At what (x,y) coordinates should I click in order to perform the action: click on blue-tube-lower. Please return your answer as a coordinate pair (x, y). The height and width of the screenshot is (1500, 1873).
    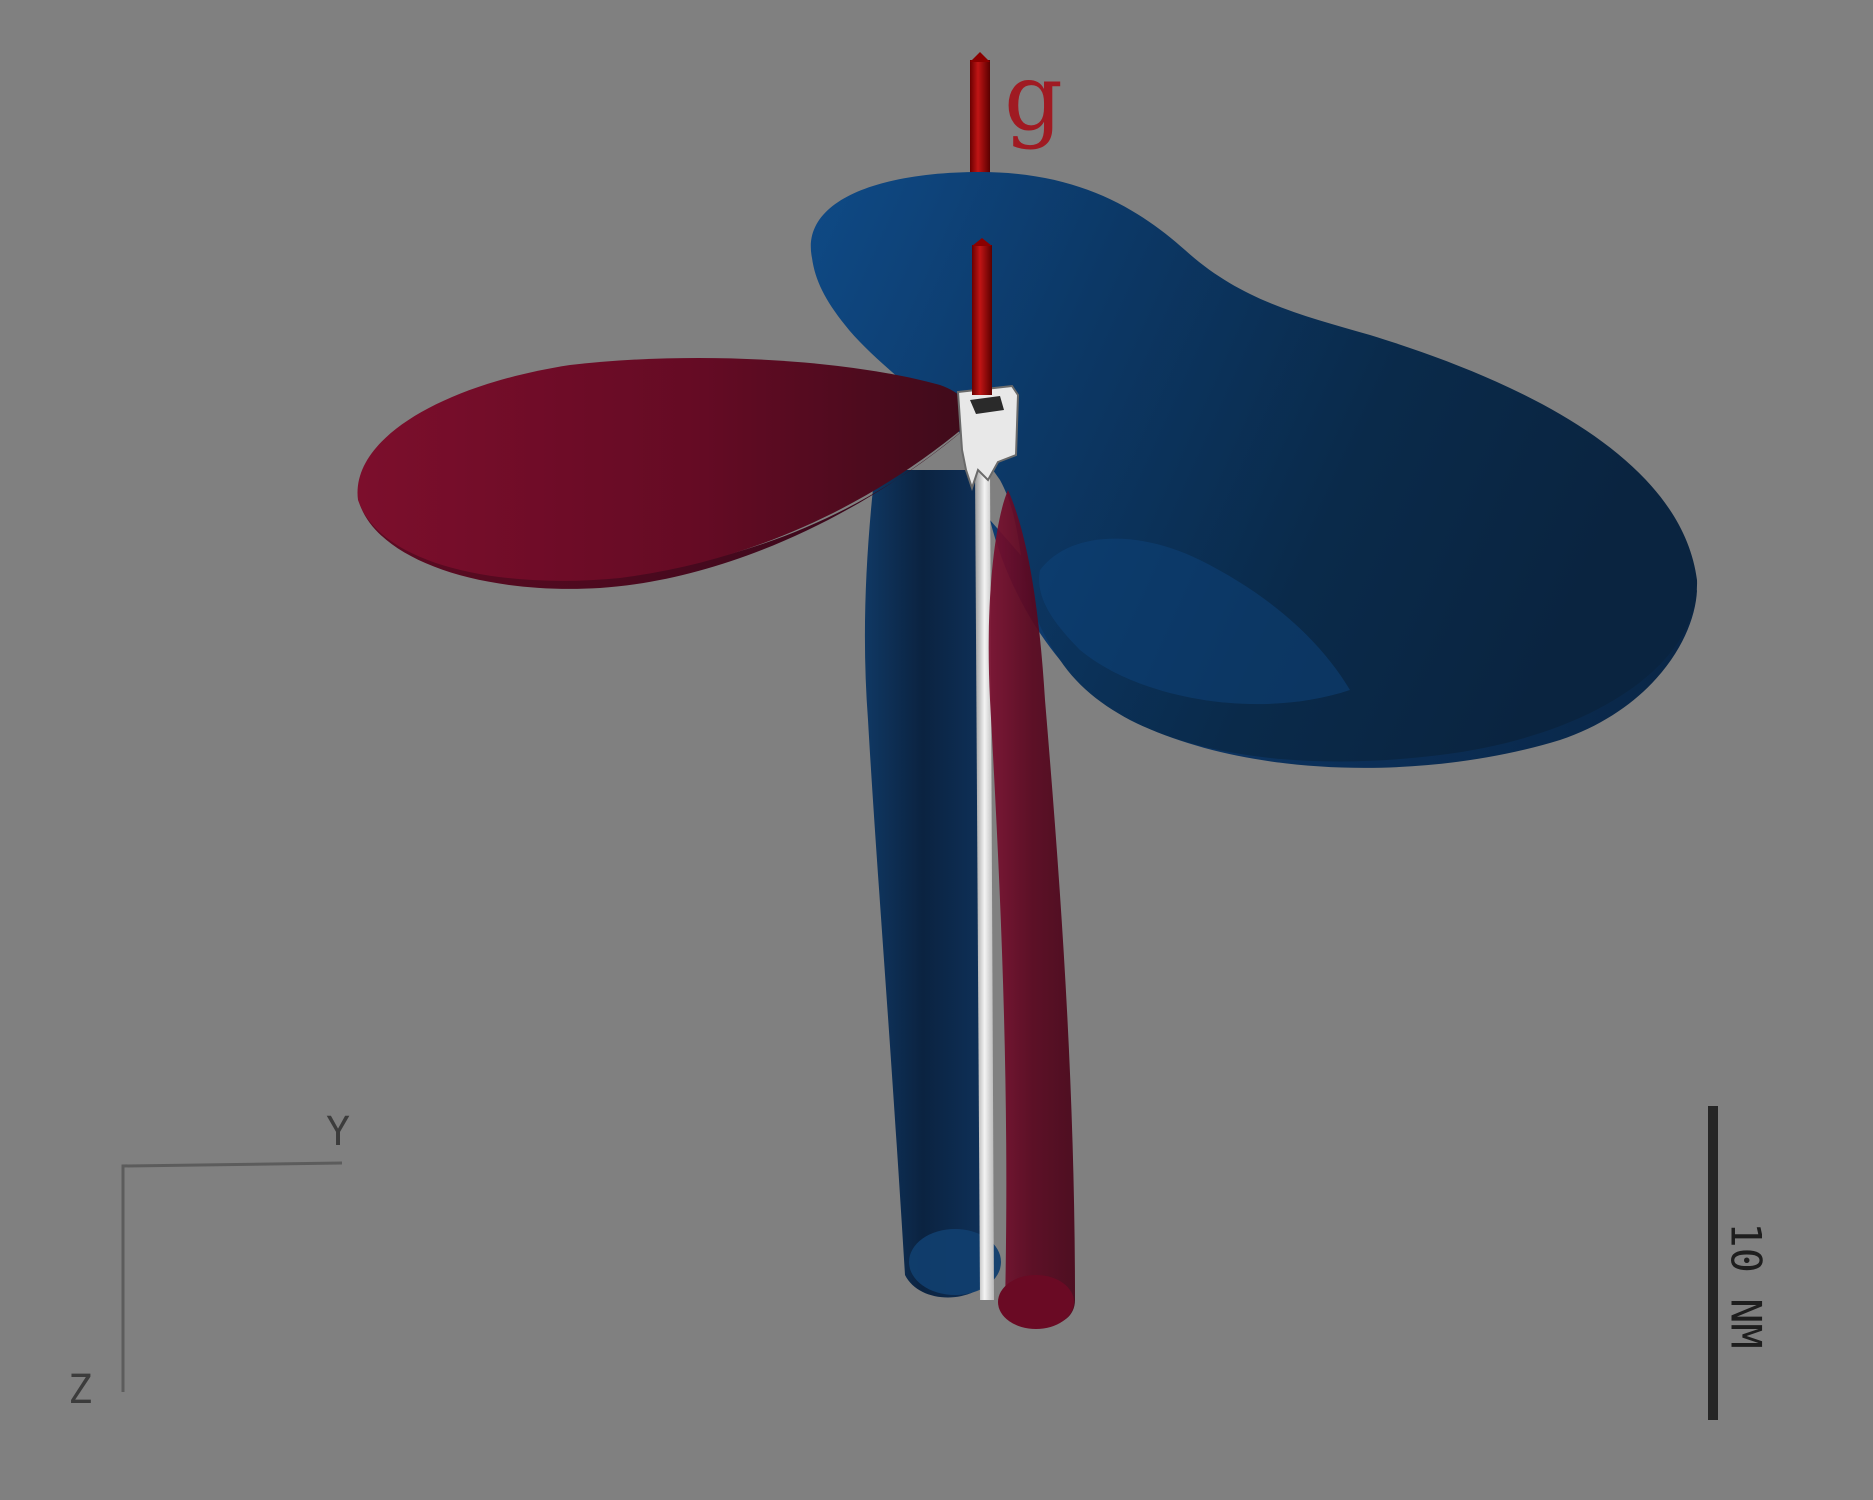
    Looking at the image, I should click on (928, 884).